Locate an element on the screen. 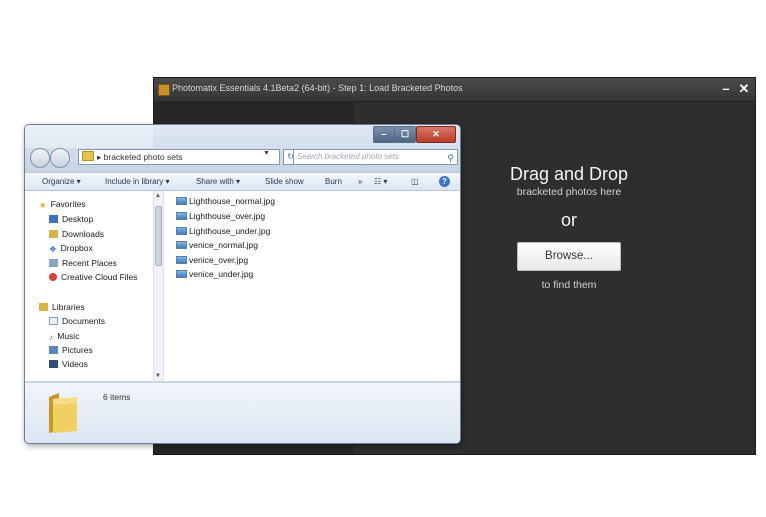 The image size is (766, 517). share-with-button: Share with ▾ is located at coordinates (218, 181).